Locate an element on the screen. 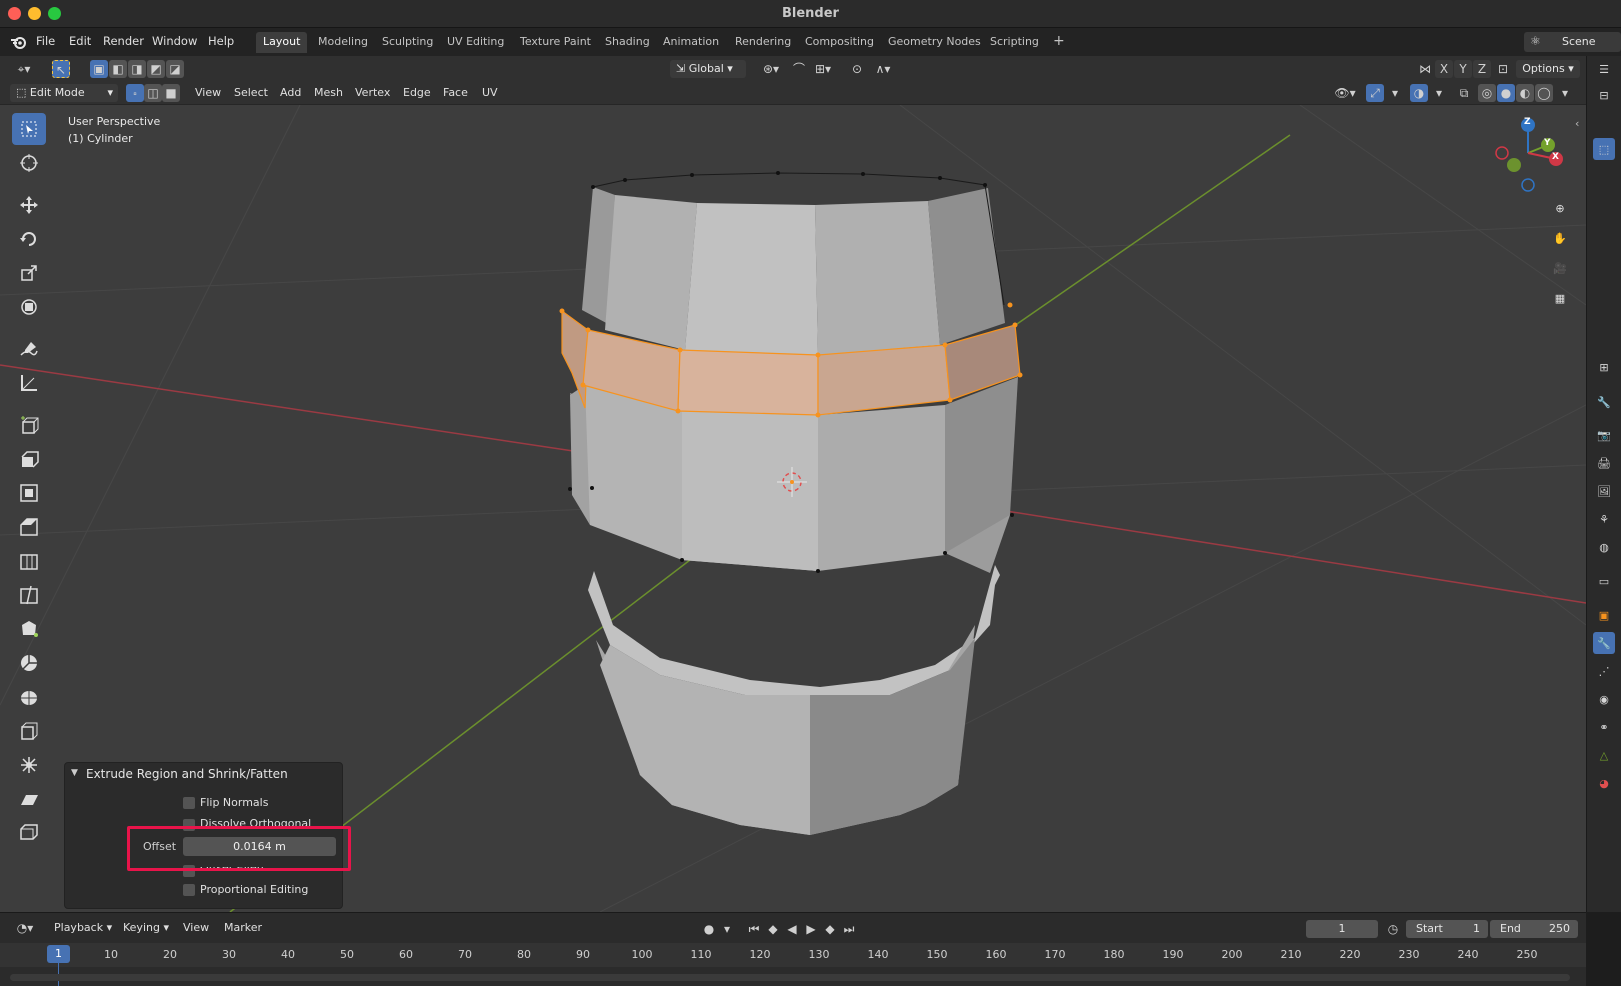 This screenshot has height=986, width=1621. gizmo-neg-x-axis is located at coordinates (1502, 153).